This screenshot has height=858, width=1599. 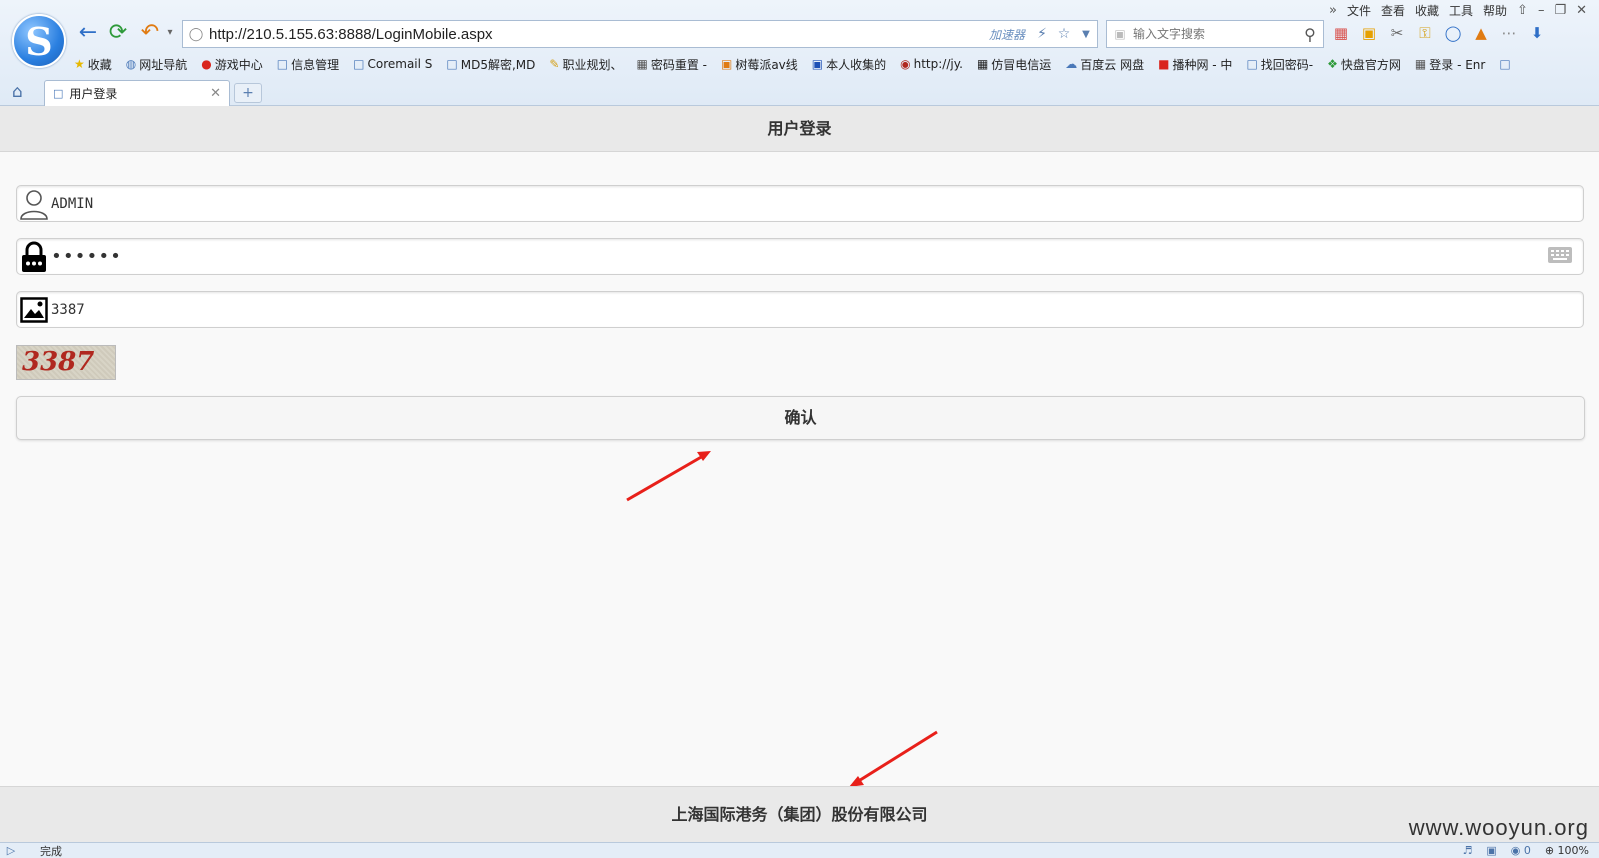 What do you see at coordinates (1491, 850) in the screenshot?
I see `tool-icon: ▣` at bounding box center [1491, 850].